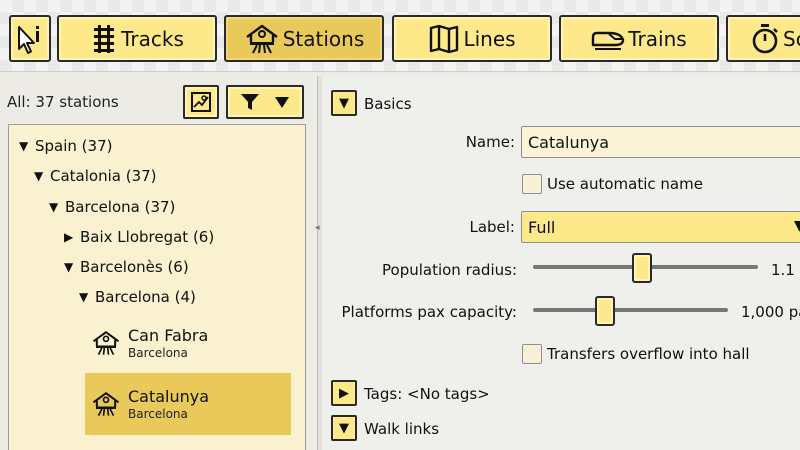 This screenshot has width=800, height=450. What do you see at coordinates (168, 335) in the screenshot?
I see `station-name: Can Fabra` at bounding box center [168, 335].